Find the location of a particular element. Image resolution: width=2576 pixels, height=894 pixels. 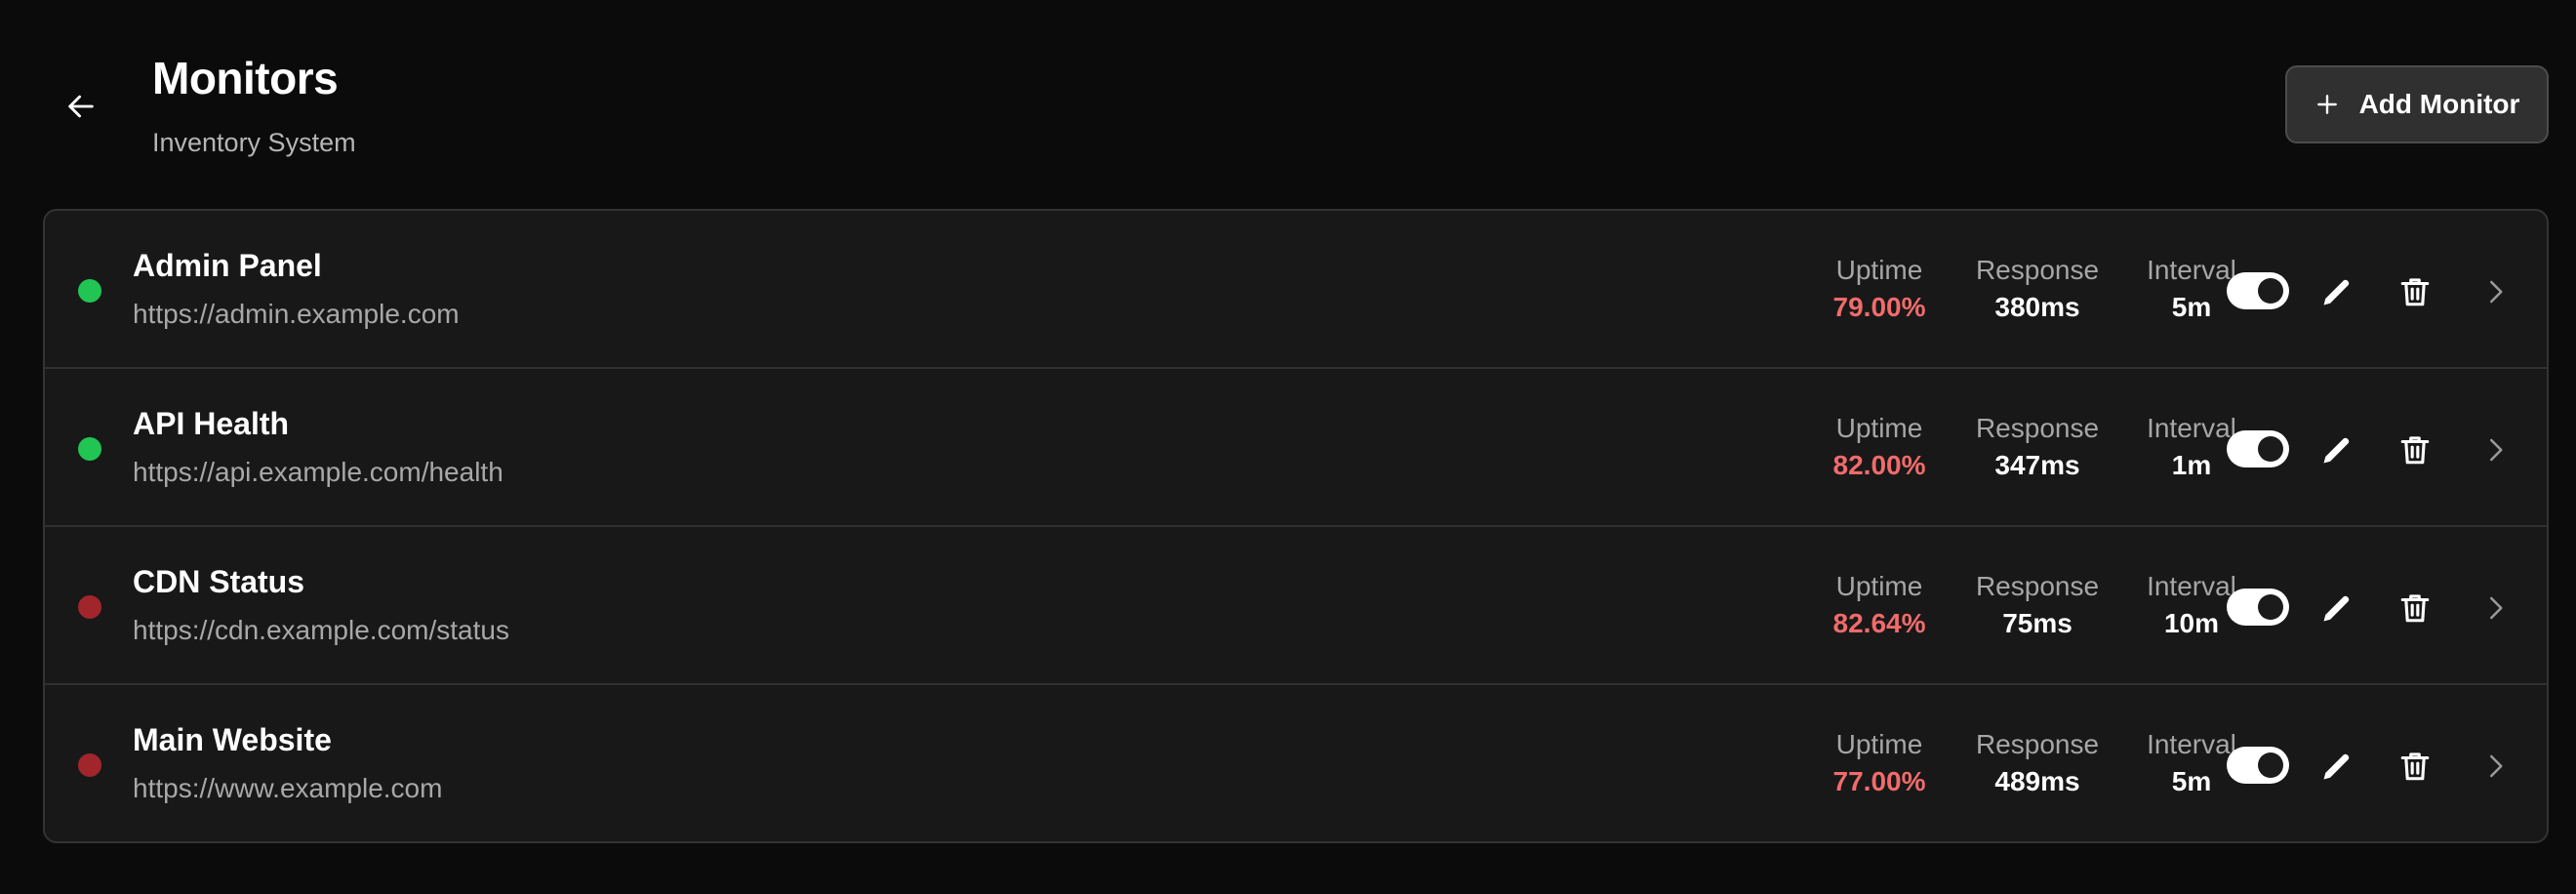

monitor-name: Main Website is located at coordinates (232, 739).